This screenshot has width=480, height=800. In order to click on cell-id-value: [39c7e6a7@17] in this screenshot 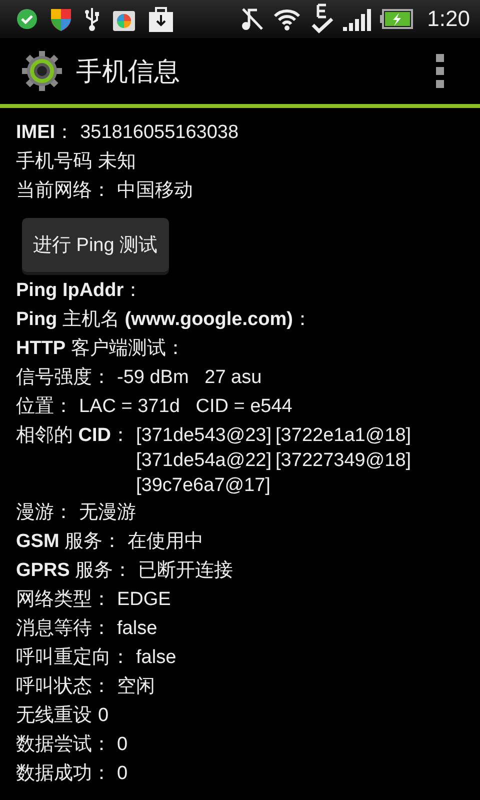, I will do `click(203, 486)`.